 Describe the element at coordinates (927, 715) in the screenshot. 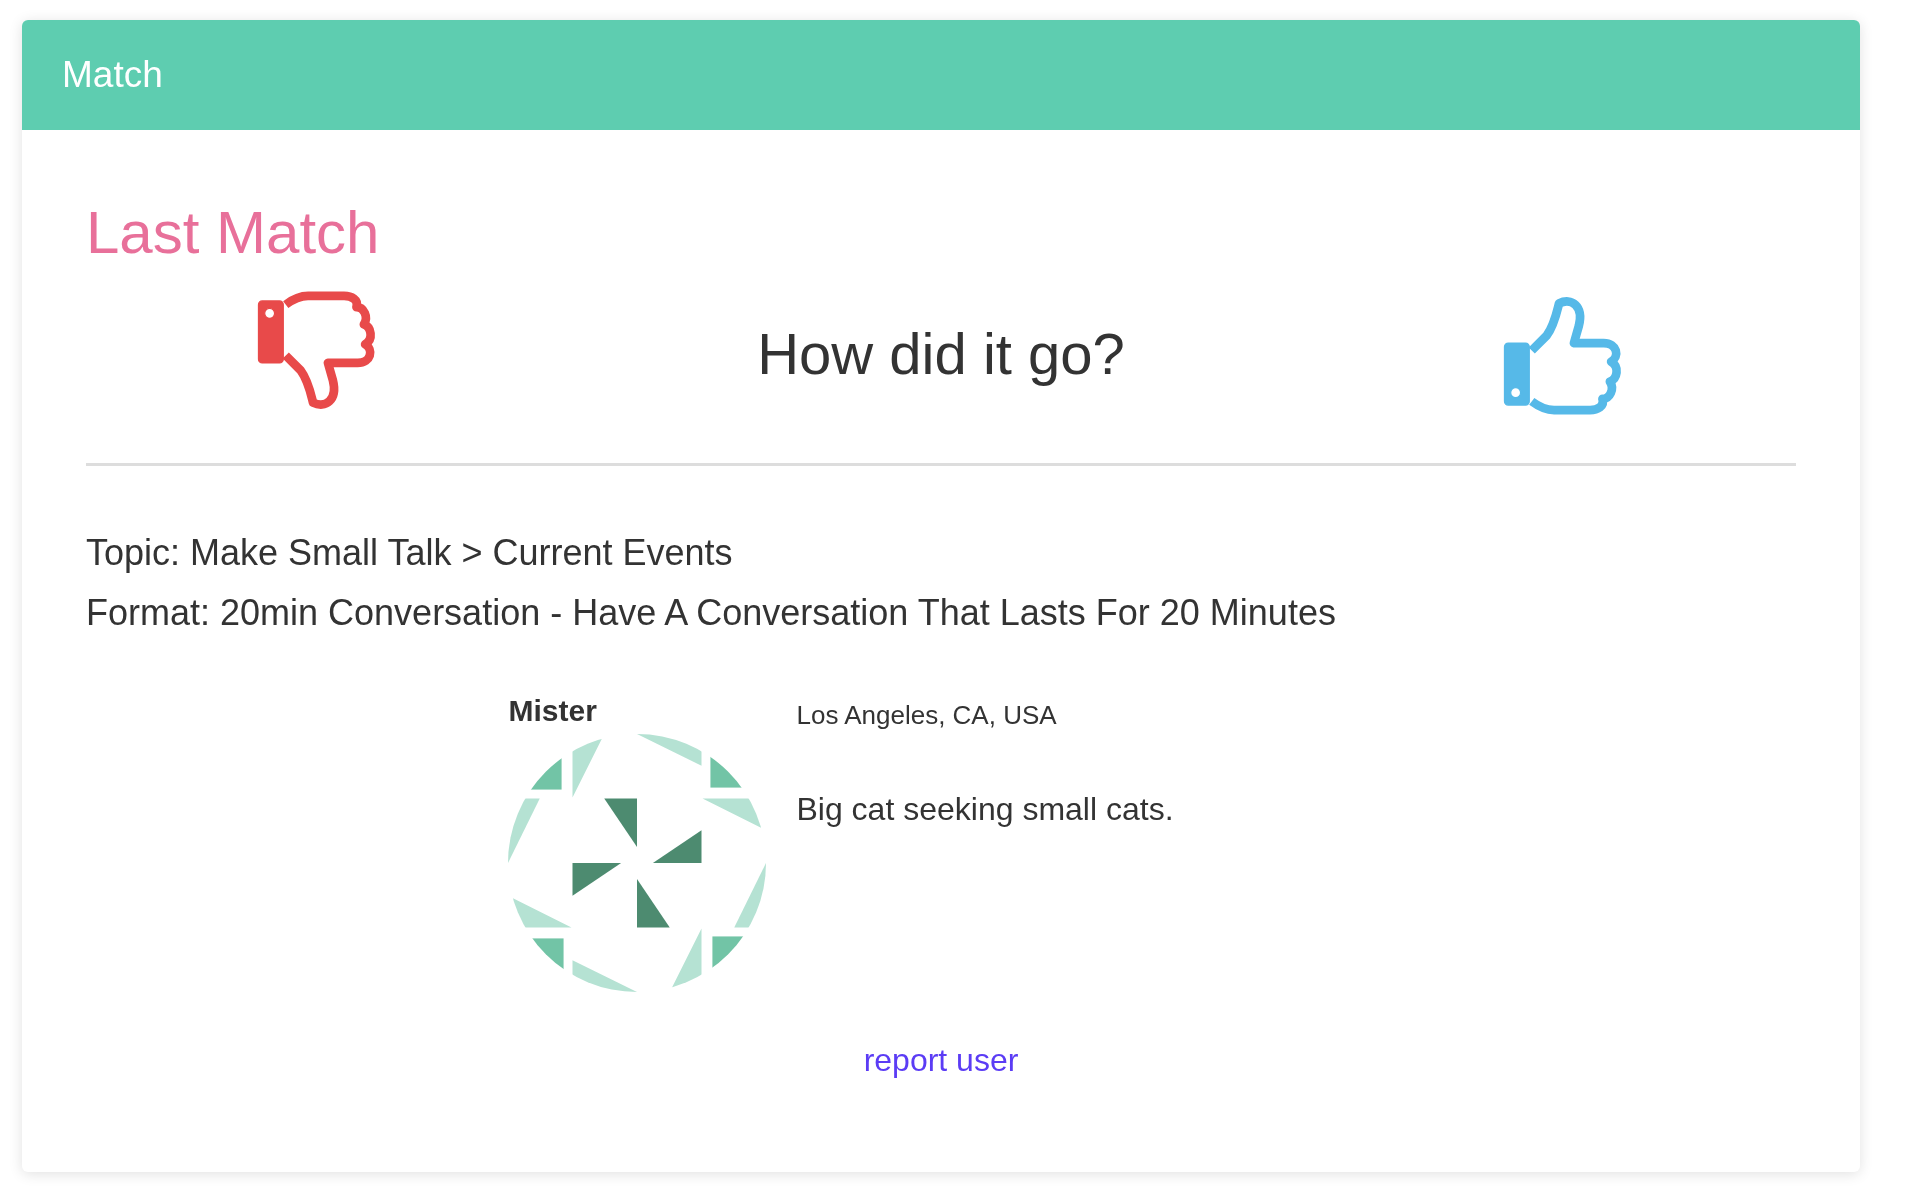

I see `user-location: Los Angeles, CA, USA` at that location.